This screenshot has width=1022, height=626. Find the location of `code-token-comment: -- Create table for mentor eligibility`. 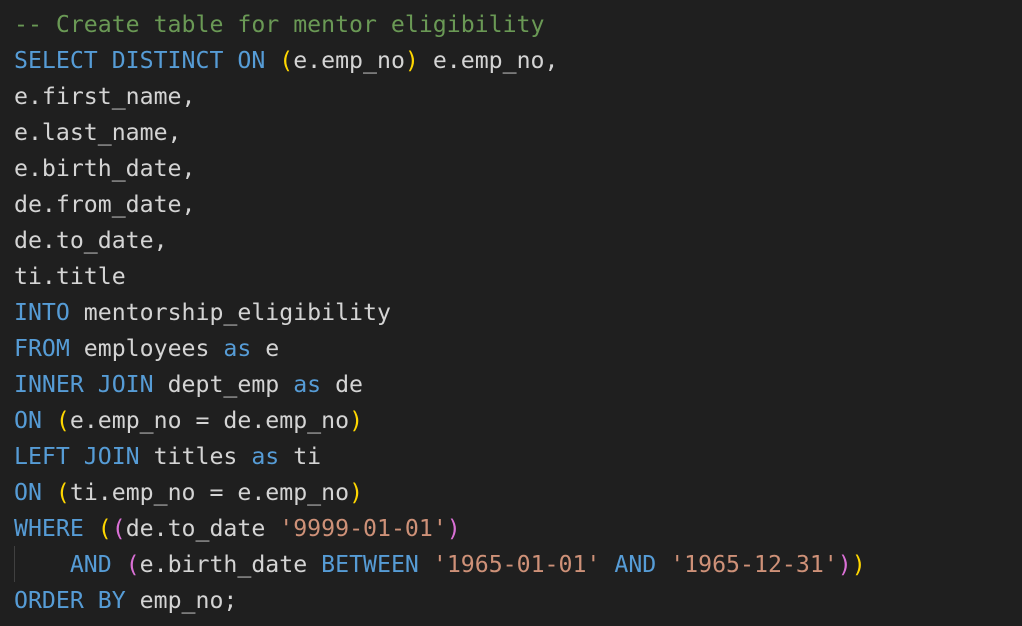

code-token-comment: -- Create table for mentor eligibility is located at coordinates (279, 24).